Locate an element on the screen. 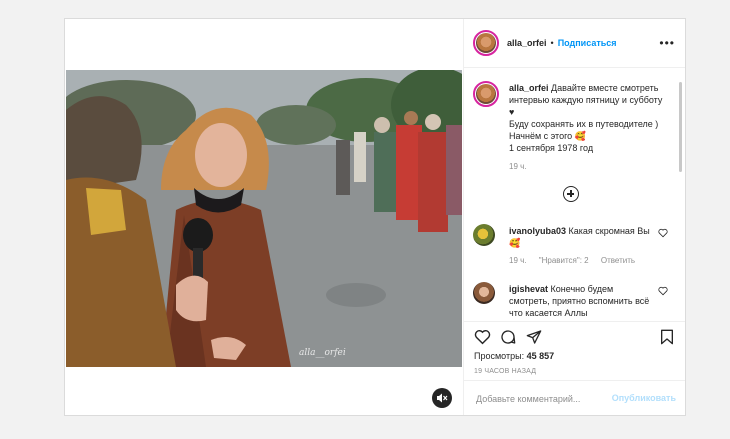 The image size is (730, 439). reply-button: Ответить is located at coordinates (618, 260).